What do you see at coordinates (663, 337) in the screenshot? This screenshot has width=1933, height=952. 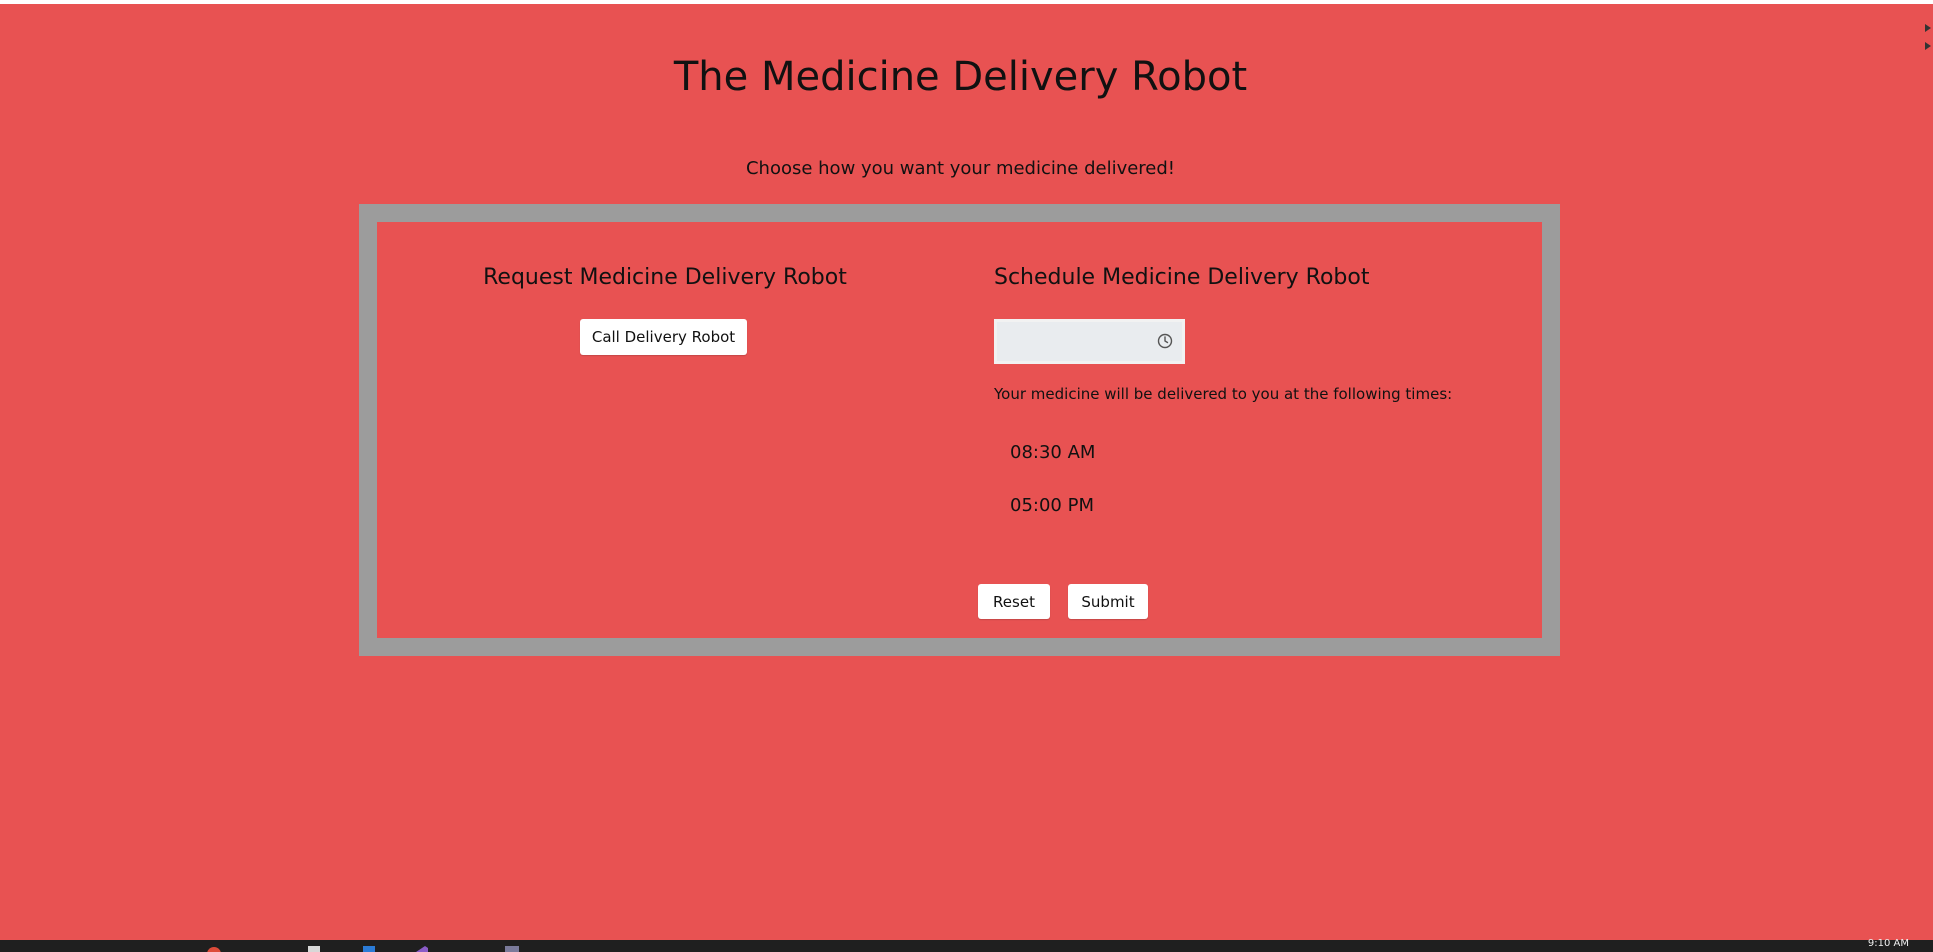 I see `call-delivery-robot-button: Call Delivery Robot` at bounding box center [663, 337].